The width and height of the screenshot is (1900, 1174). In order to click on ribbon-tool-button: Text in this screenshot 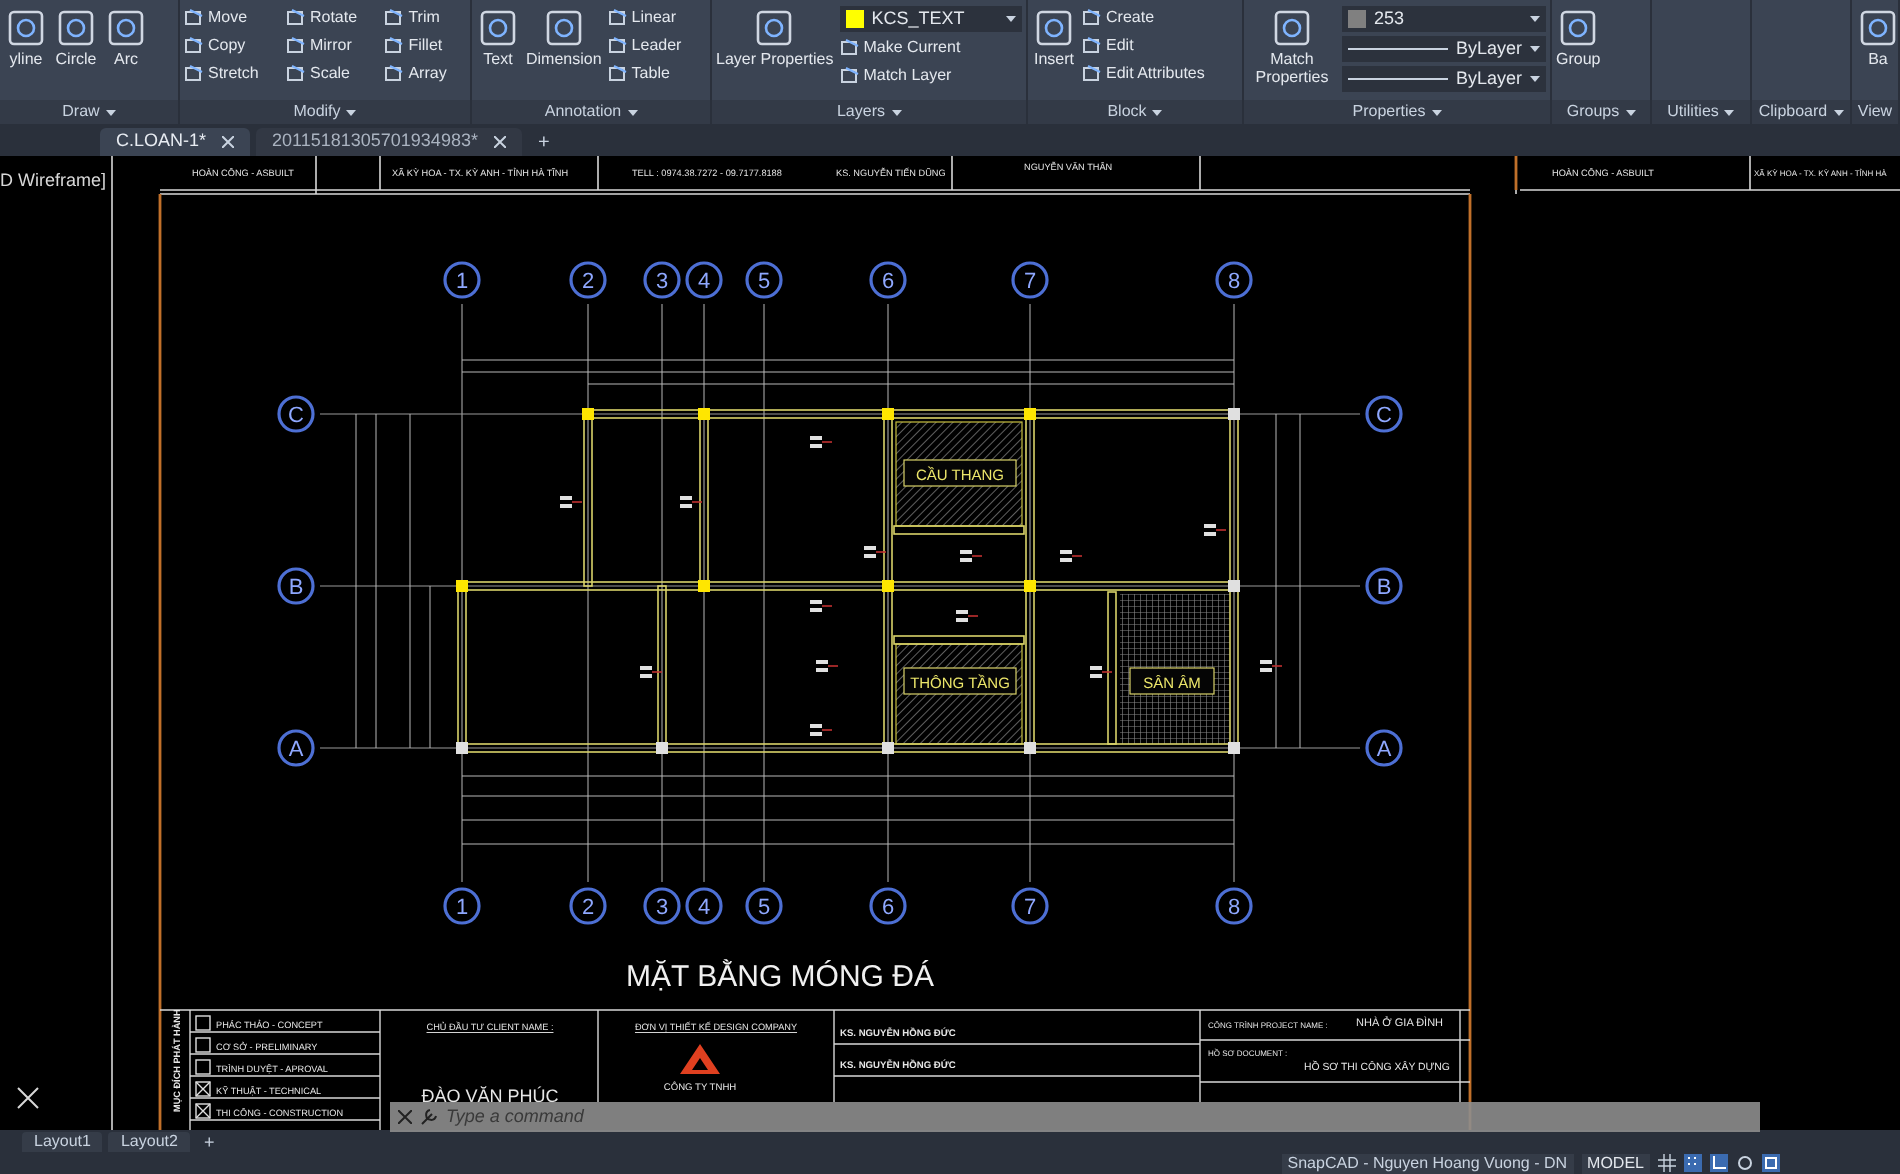, I will do `click(498, 37)`.